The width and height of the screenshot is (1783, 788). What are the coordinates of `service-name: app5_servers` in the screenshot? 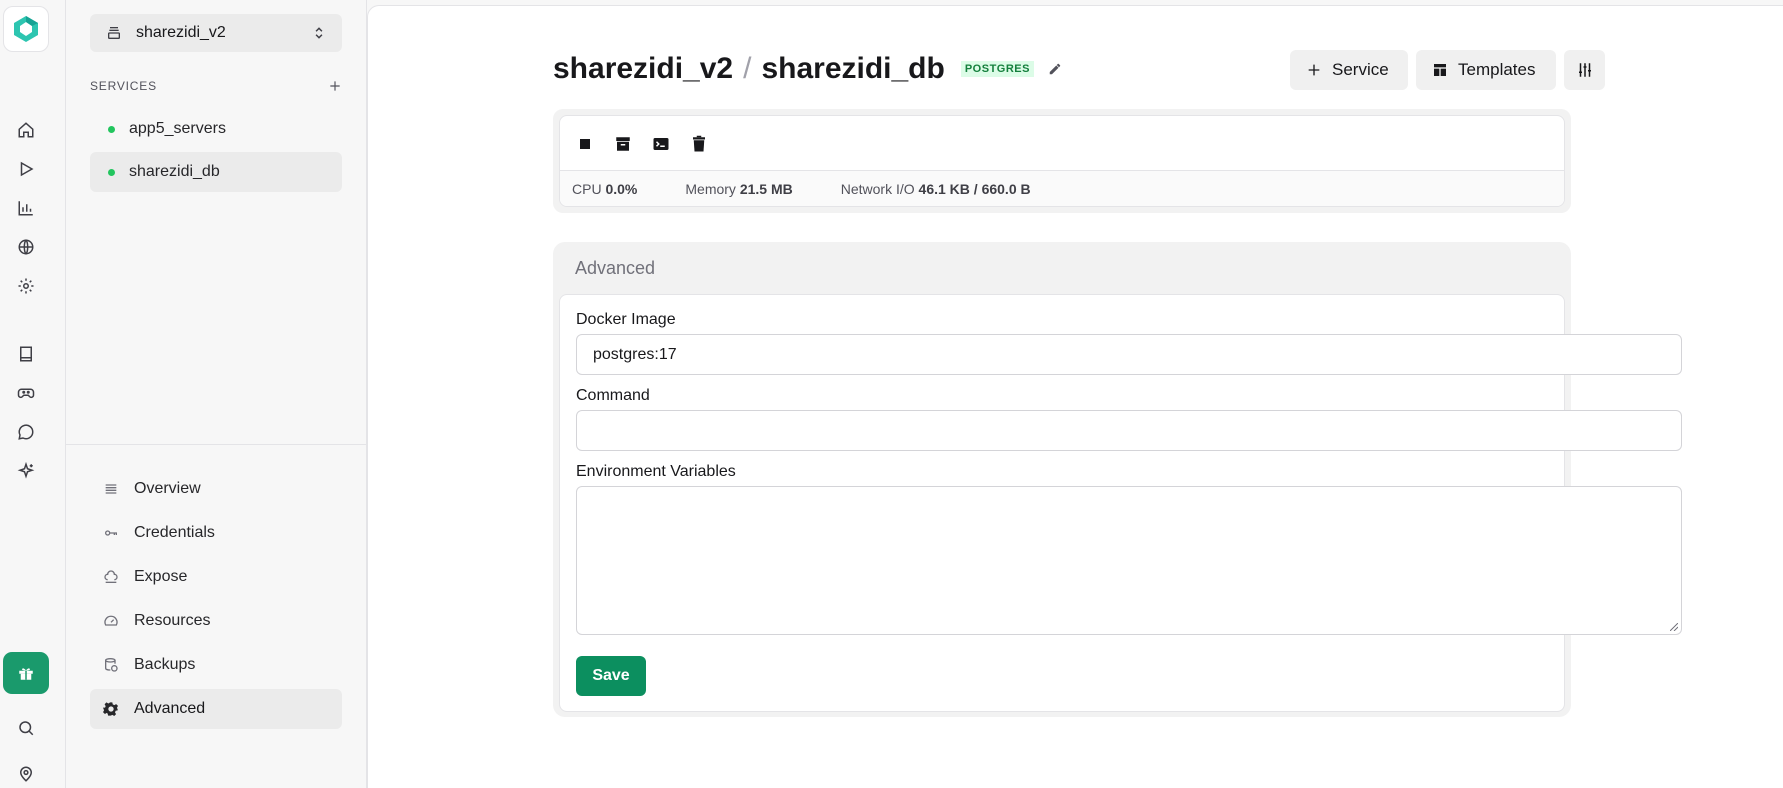 It's located at (177, 128).